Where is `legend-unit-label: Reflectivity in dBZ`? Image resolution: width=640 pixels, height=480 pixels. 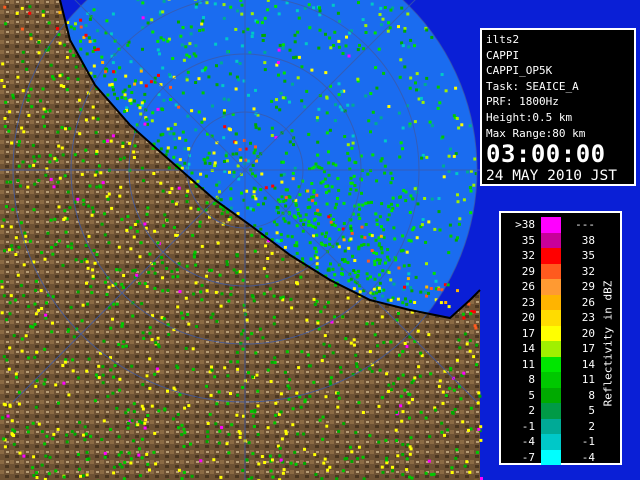 legend-unit-label: Reflectivity in dBZ is located at coordinates (608, 343).